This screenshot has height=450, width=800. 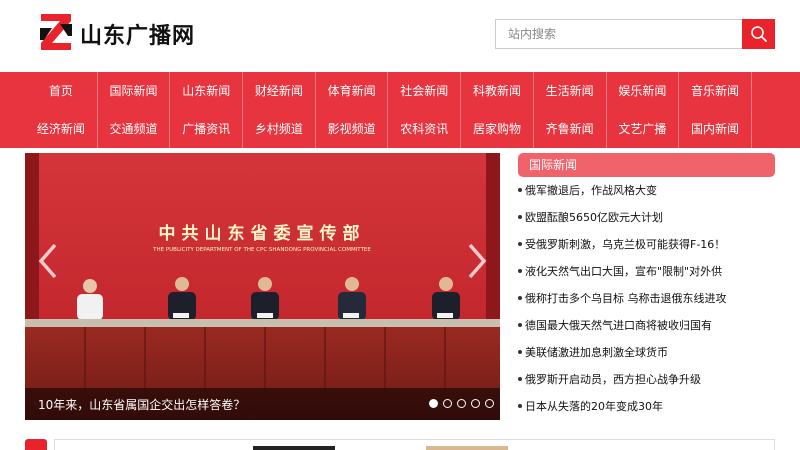 I want to click on news-panel-title: 国际新闻, so click(x=646, y=165).